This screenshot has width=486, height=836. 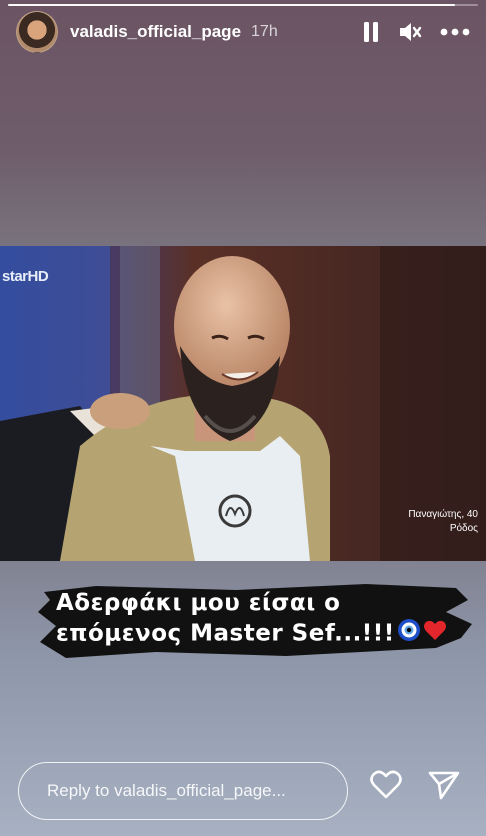 I want to click on red-heart-emoji, so click(x=435, y=634).